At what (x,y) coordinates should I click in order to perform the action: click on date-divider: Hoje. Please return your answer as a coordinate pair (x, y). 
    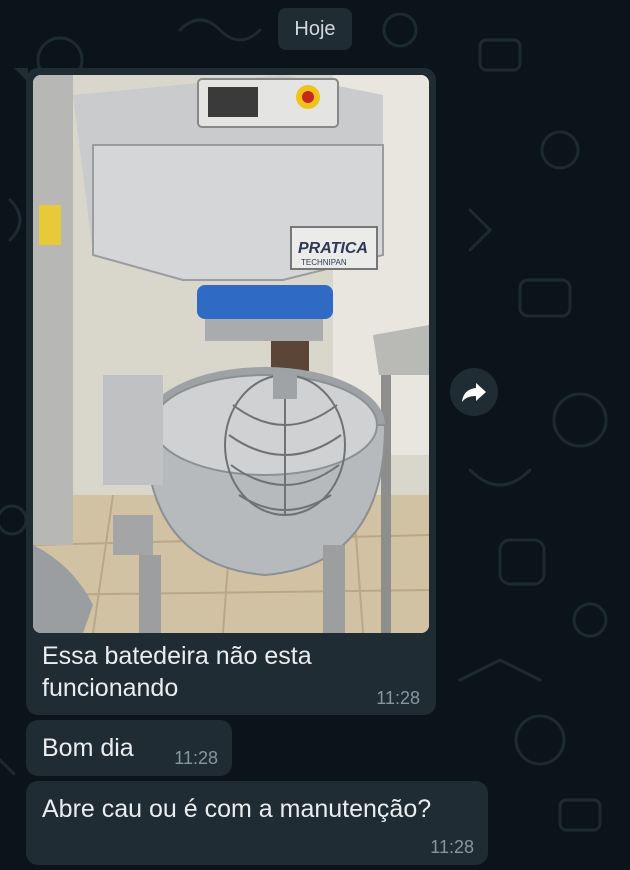
    Looking at the image, I should click on (315, 29).